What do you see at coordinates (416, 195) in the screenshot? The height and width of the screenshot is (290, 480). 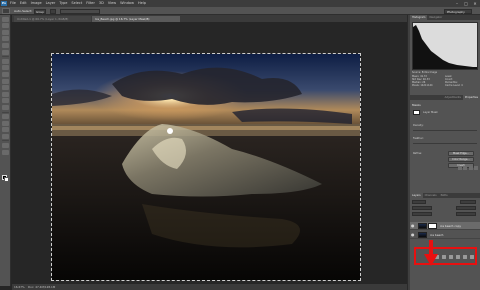 I see `tab-layers: Layers` at bounding box center [416, 195].